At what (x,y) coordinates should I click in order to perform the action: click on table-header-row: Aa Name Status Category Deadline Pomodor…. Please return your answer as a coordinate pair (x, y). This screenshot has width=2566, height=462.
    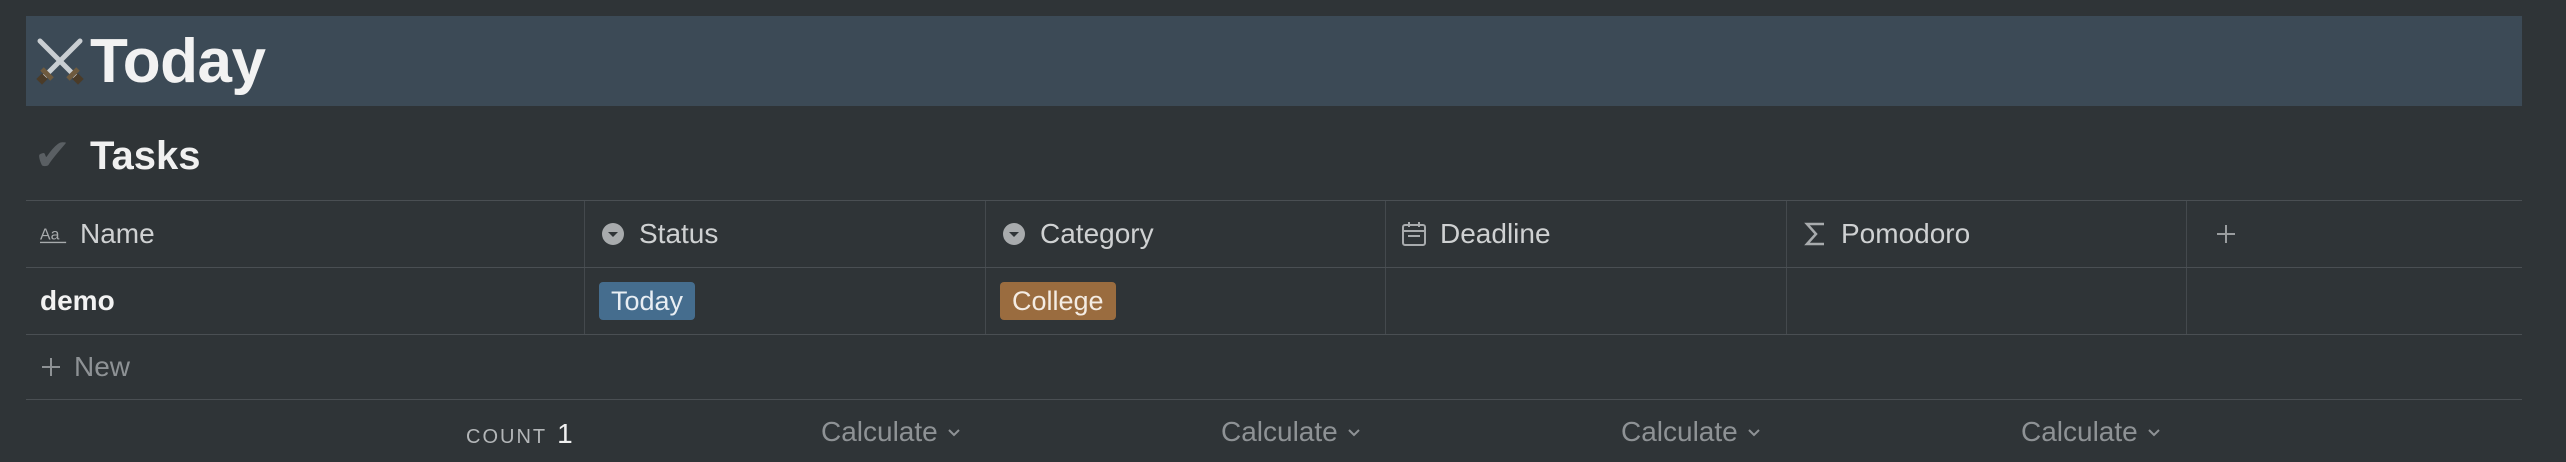
    Looking at the image, I should click on (1274, 234).